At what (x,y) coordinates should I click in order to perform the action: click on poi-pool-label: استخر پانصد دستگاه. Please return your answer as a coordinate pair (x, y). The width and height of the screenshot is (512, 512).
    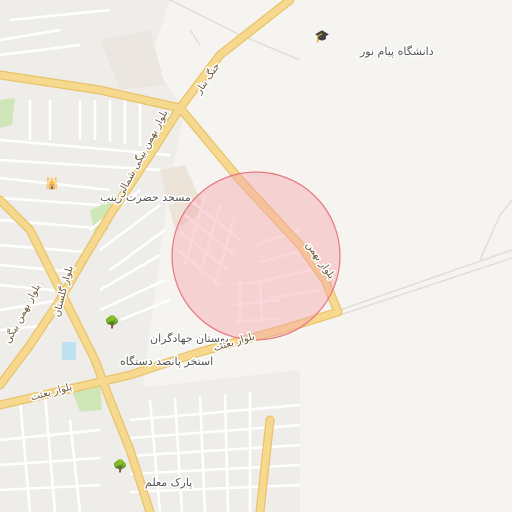
    Looking at the image, I should click on (166, 361).